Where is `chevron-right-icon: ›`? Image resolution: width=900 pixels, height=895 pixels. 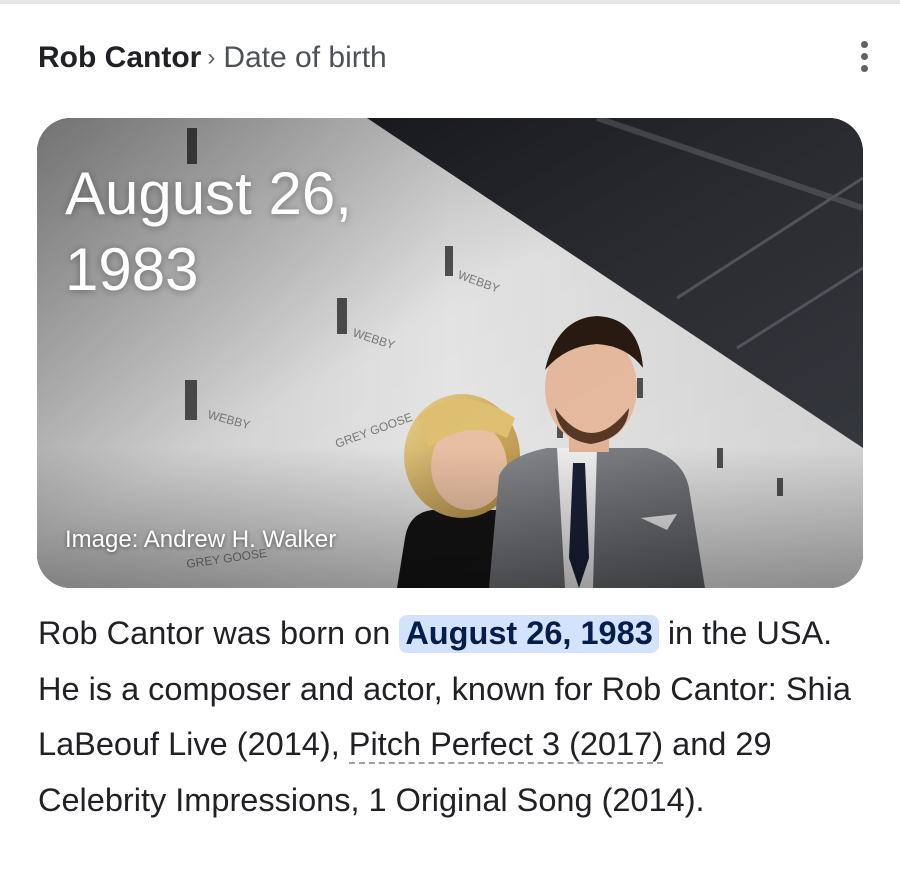
chevron-right-icon: › is located at coordinates (211, 57).